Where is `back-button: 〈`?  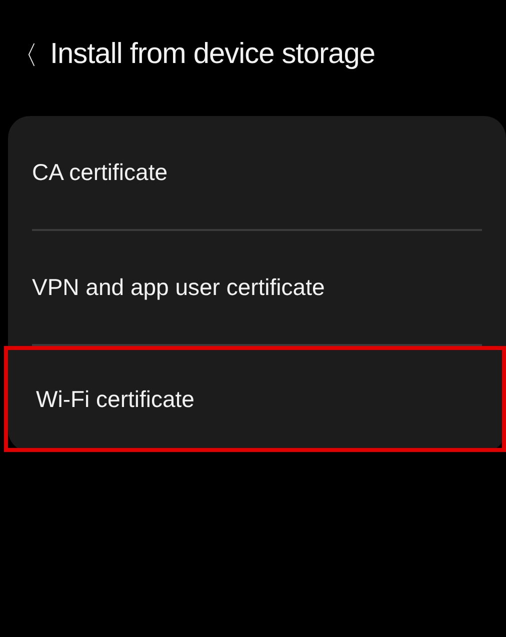 back-button: 〈 is located at coordinates (25, 55).